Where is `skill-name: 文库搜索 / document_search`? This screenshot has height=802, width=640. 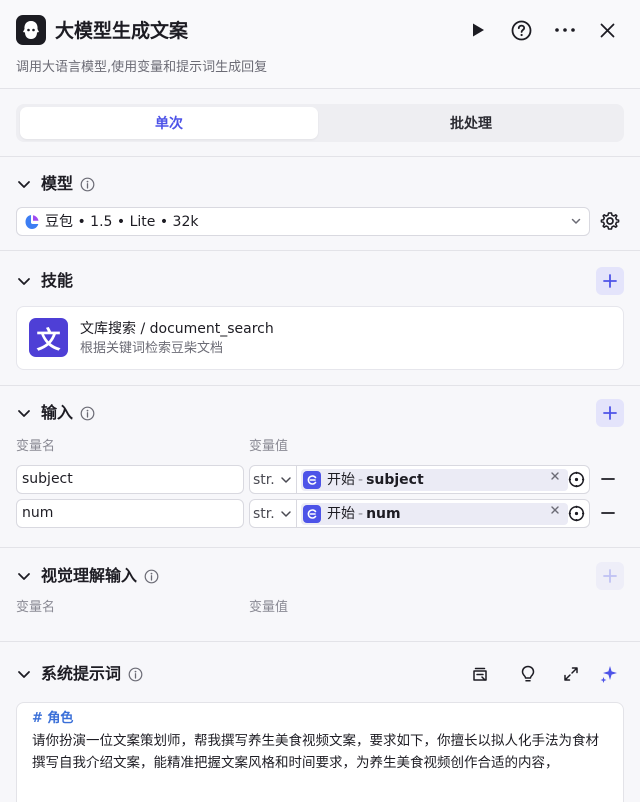
skill-name: 文库搜索 / document_search is located at coordinates (177, 329).